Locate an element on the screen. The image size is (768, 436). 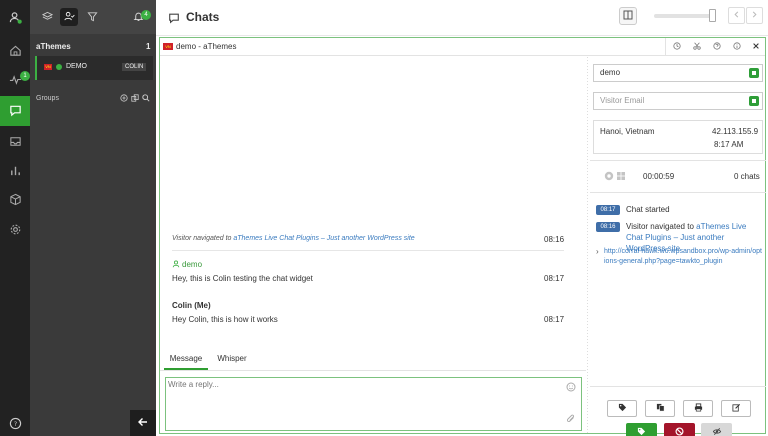
navigation-time: 08:16 is located at coordinates (554, 239).